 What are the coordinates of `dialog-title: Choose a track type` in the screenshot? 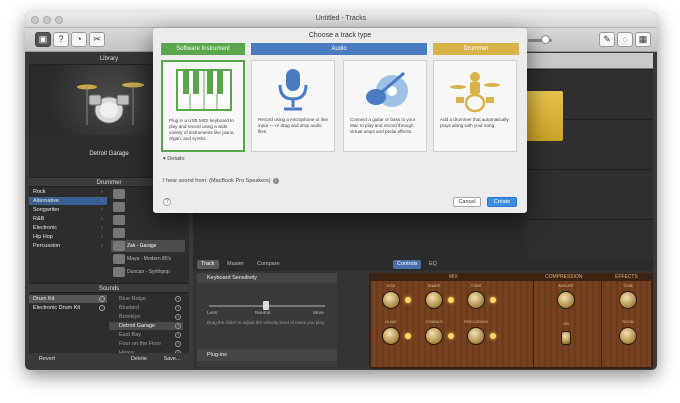 It's located at (340, 35).